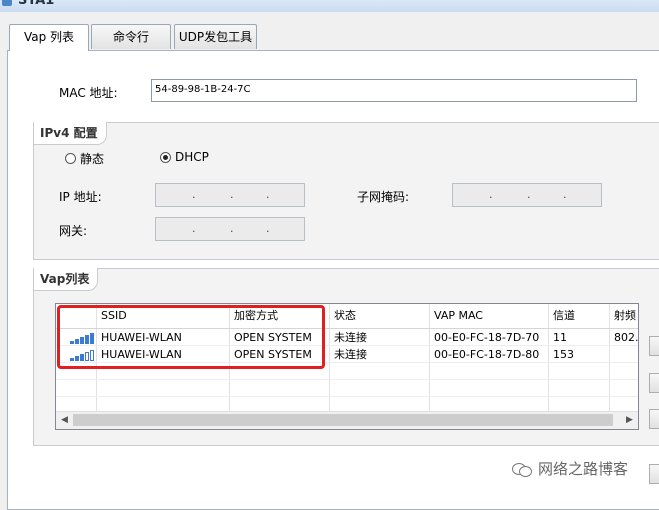 The height and width of the screenshot is (510, 659). Describe the element at coordinates (49, 37) in the screenshot. I see `tab-vap-list: Vap 列表` at that location.